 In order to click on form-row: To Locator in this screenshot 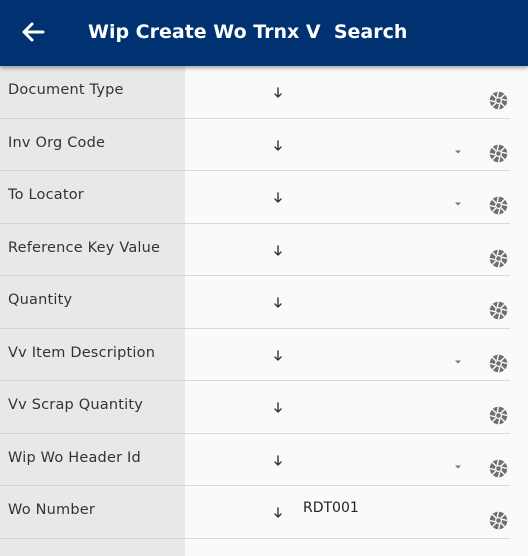, I will do `click(264, 197)`.